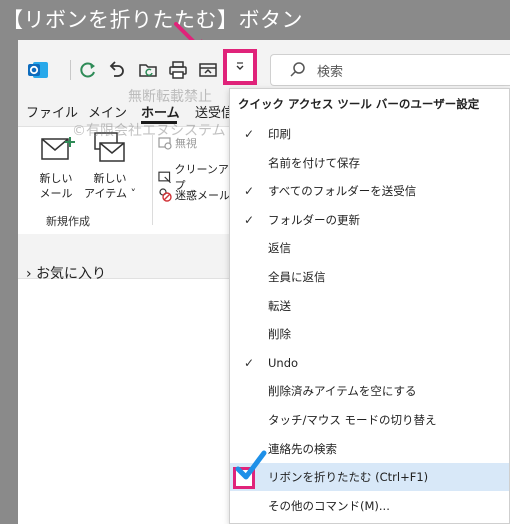 This screenshot has width=510, height=524. What do you see at coordinates (68, 221) in the screenshot?
I see `group-new-label: 新規作成` at bounding box center [68, 221].